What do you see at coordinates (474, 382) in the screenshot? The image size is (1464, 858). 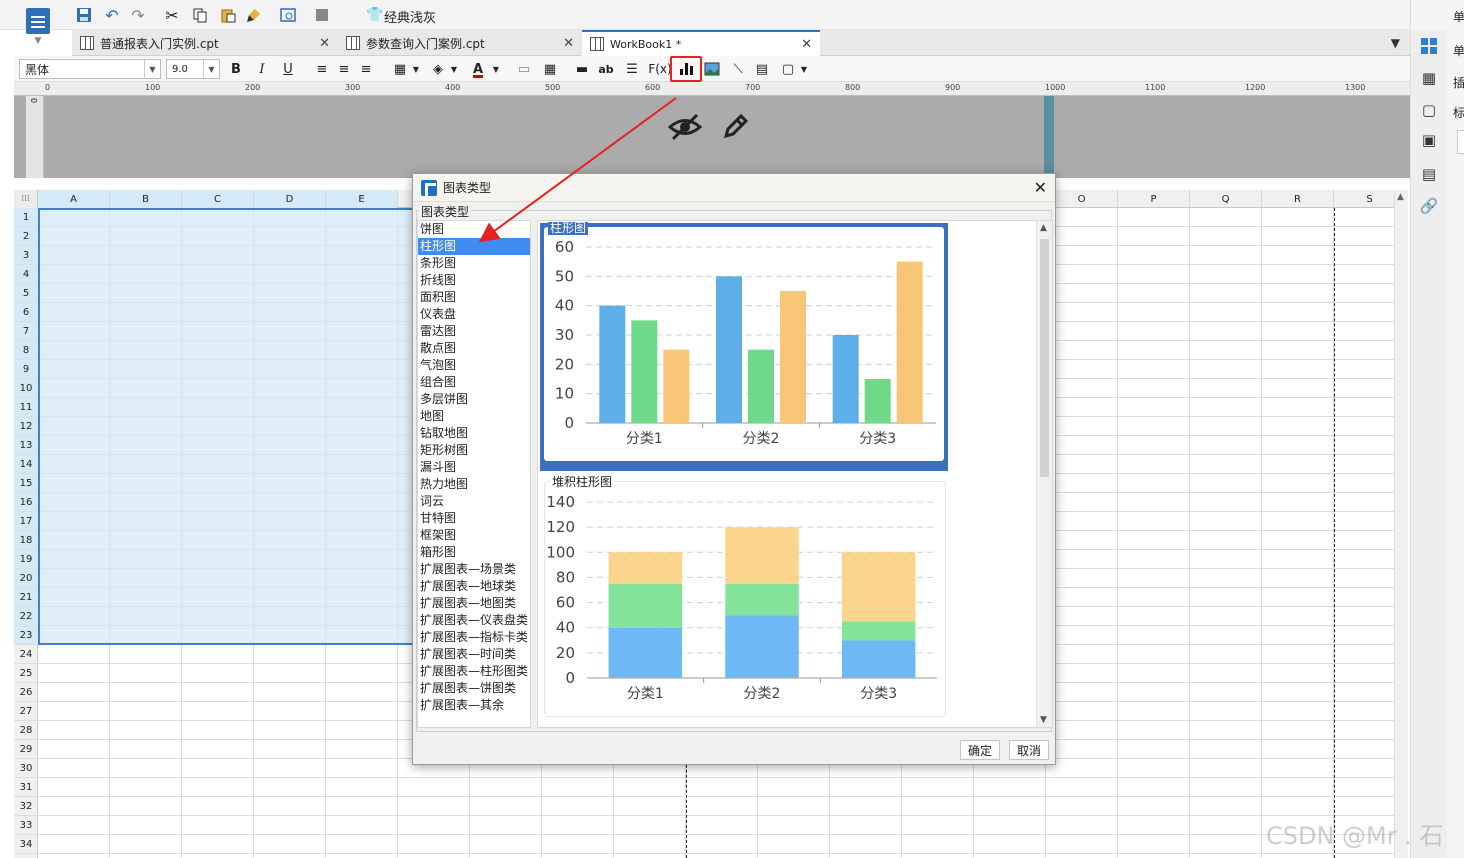 I see `chart-type-item: 组合图` at bounding box center [474, 382].